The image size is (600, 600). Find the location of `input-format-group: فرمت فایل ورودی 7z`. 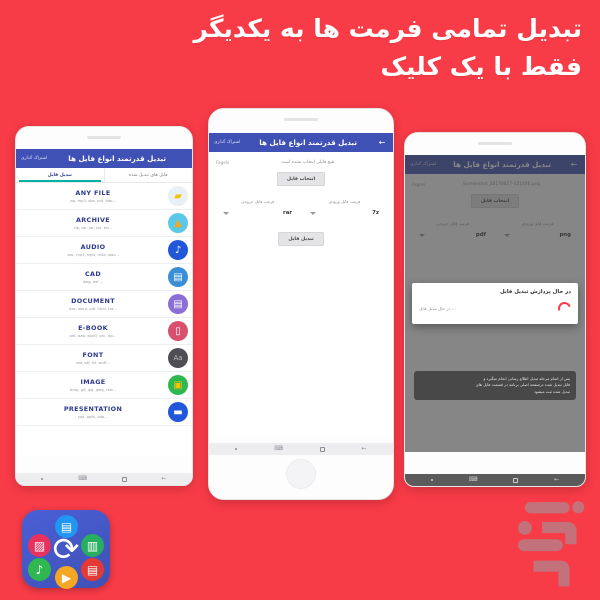

input-format-group: فرمت فایل ورودی 7z is located at coordinates (344, 207).